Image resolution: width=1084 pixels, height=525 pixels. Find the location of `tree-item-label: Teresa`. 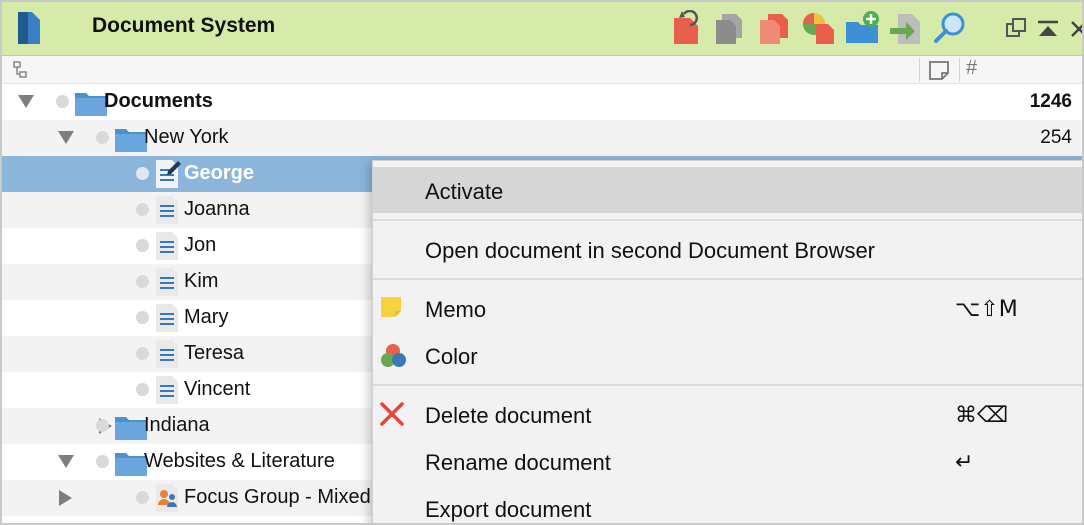

tree-item-label: Teresa is located at coordinates (214, 353).